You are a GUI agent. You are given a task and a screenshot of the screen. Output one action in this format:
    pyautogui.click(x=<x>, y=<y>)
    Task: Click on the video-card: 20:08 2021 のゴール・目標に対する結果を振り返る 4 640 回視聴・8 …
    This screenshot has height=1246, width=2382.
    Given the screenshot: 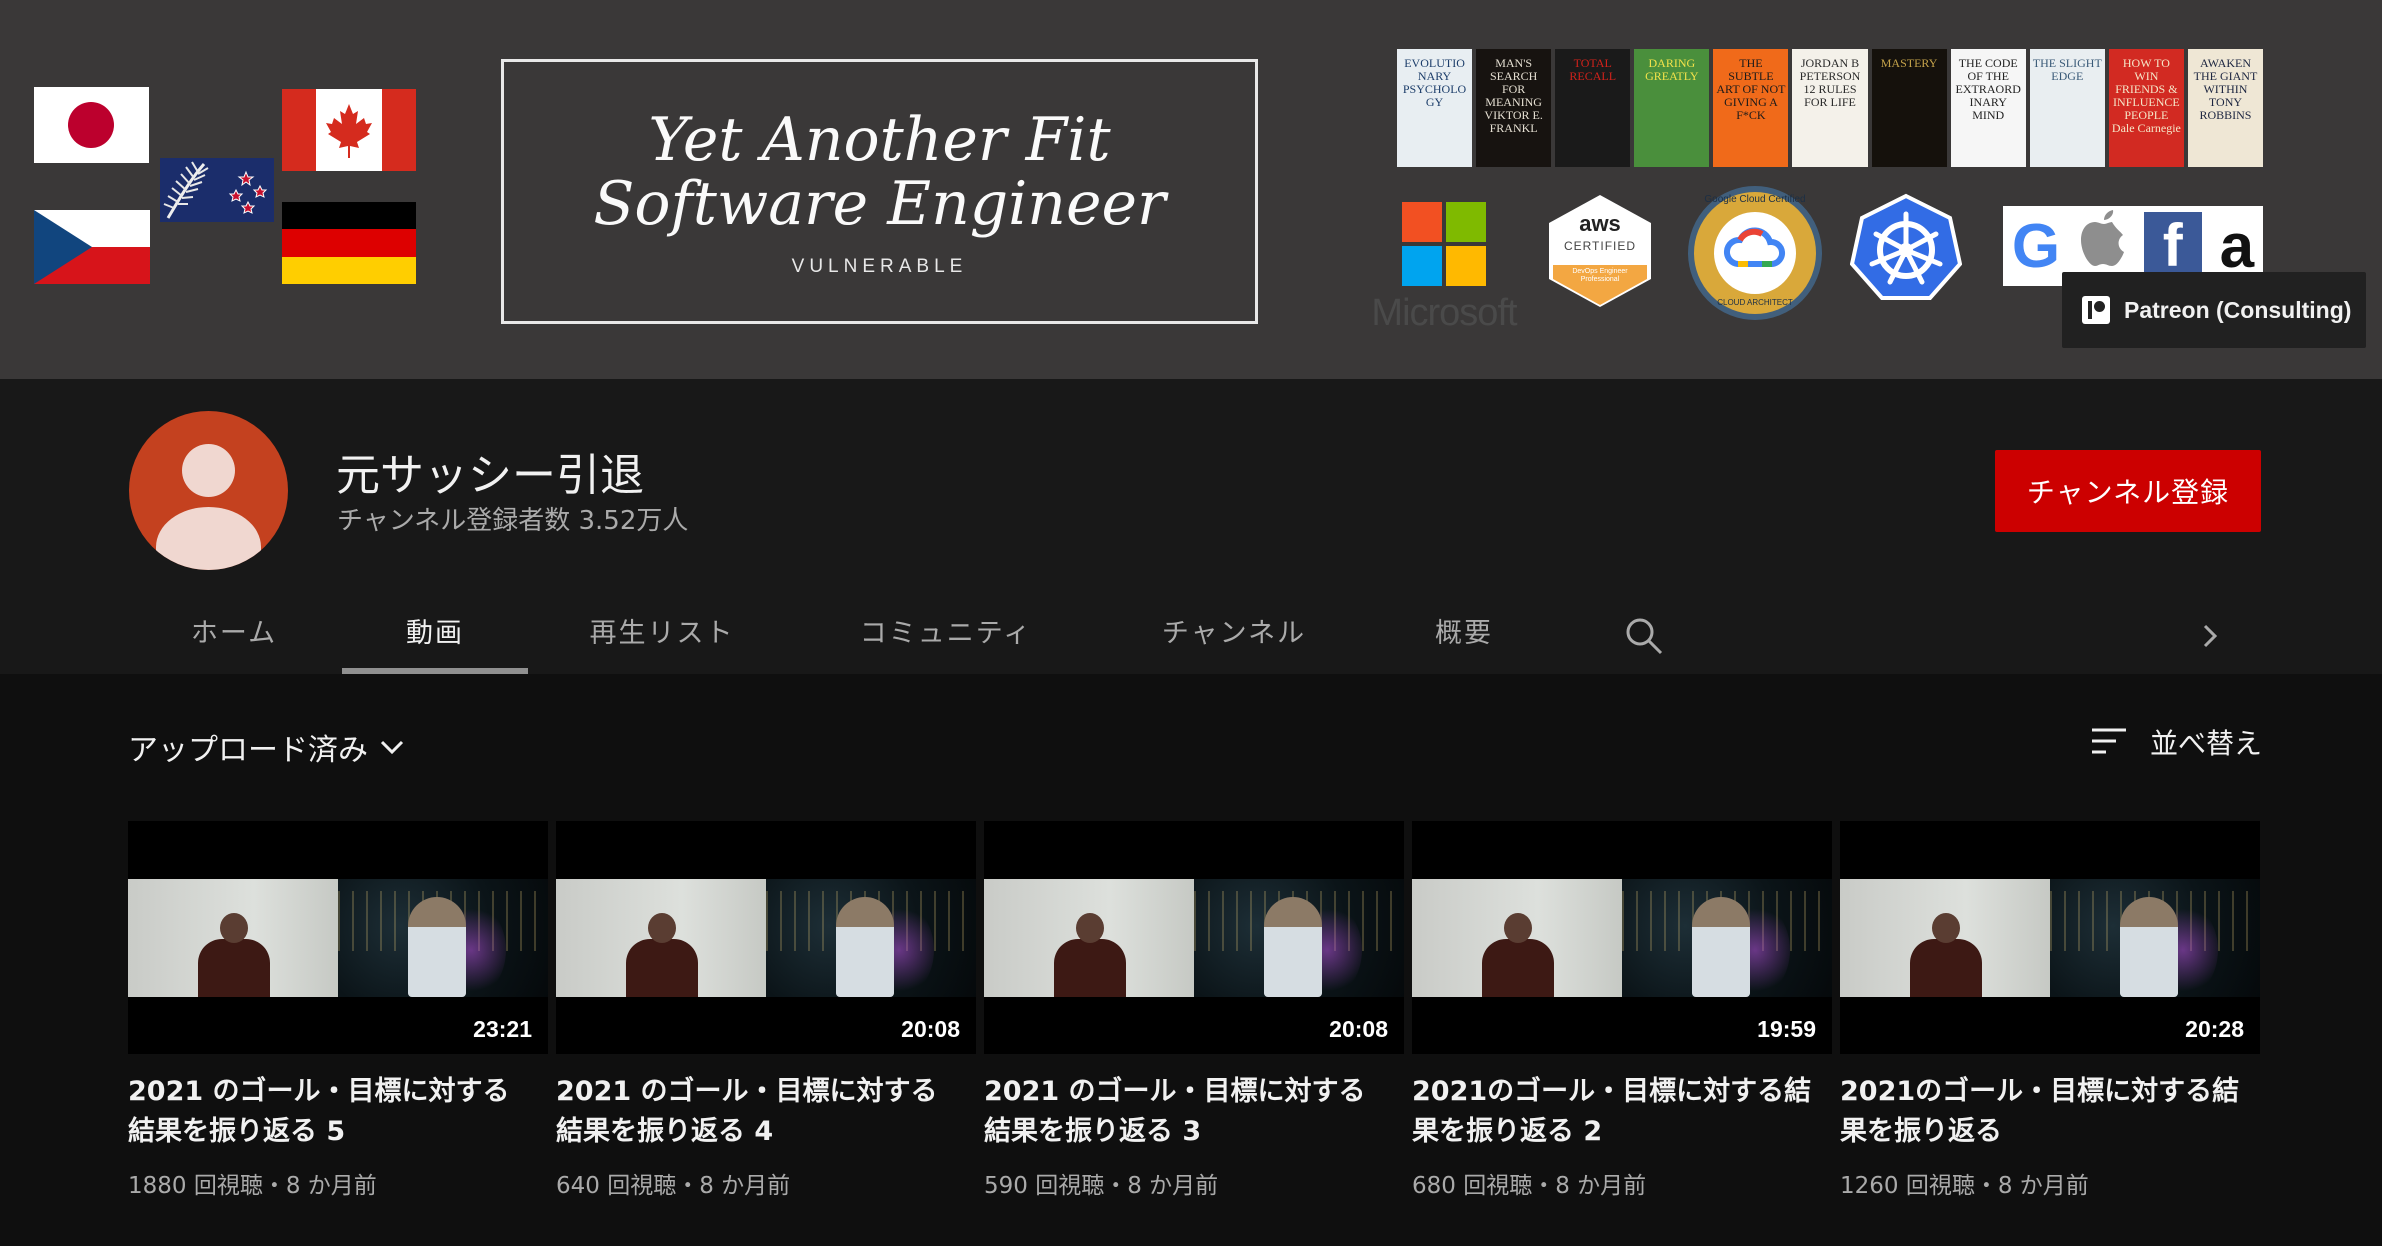 What is the action you would take?
    pyautogui.click(x=766, y=1010)
    